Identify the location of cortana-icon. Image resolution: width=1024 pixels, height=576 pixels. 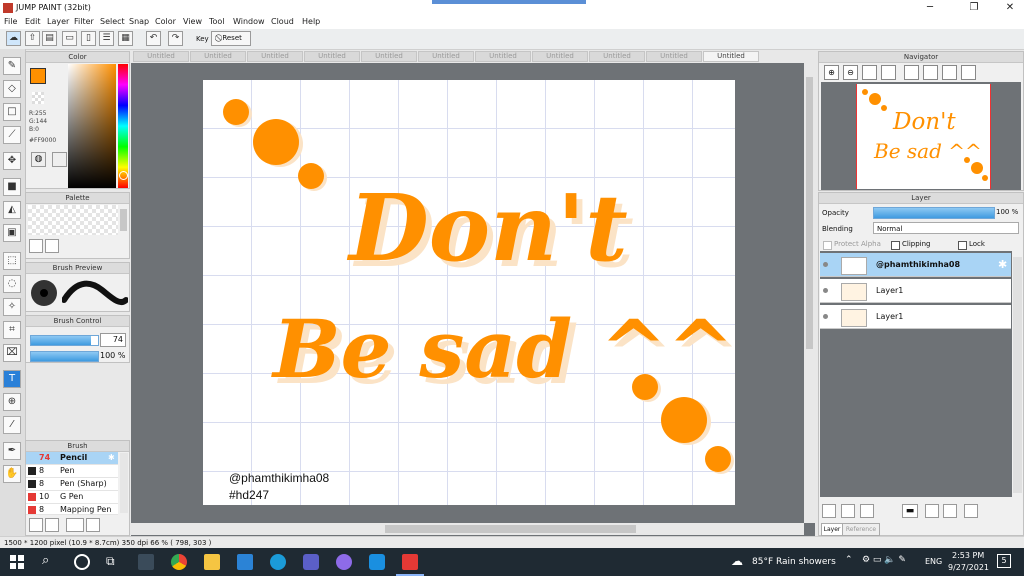
(82, 562).